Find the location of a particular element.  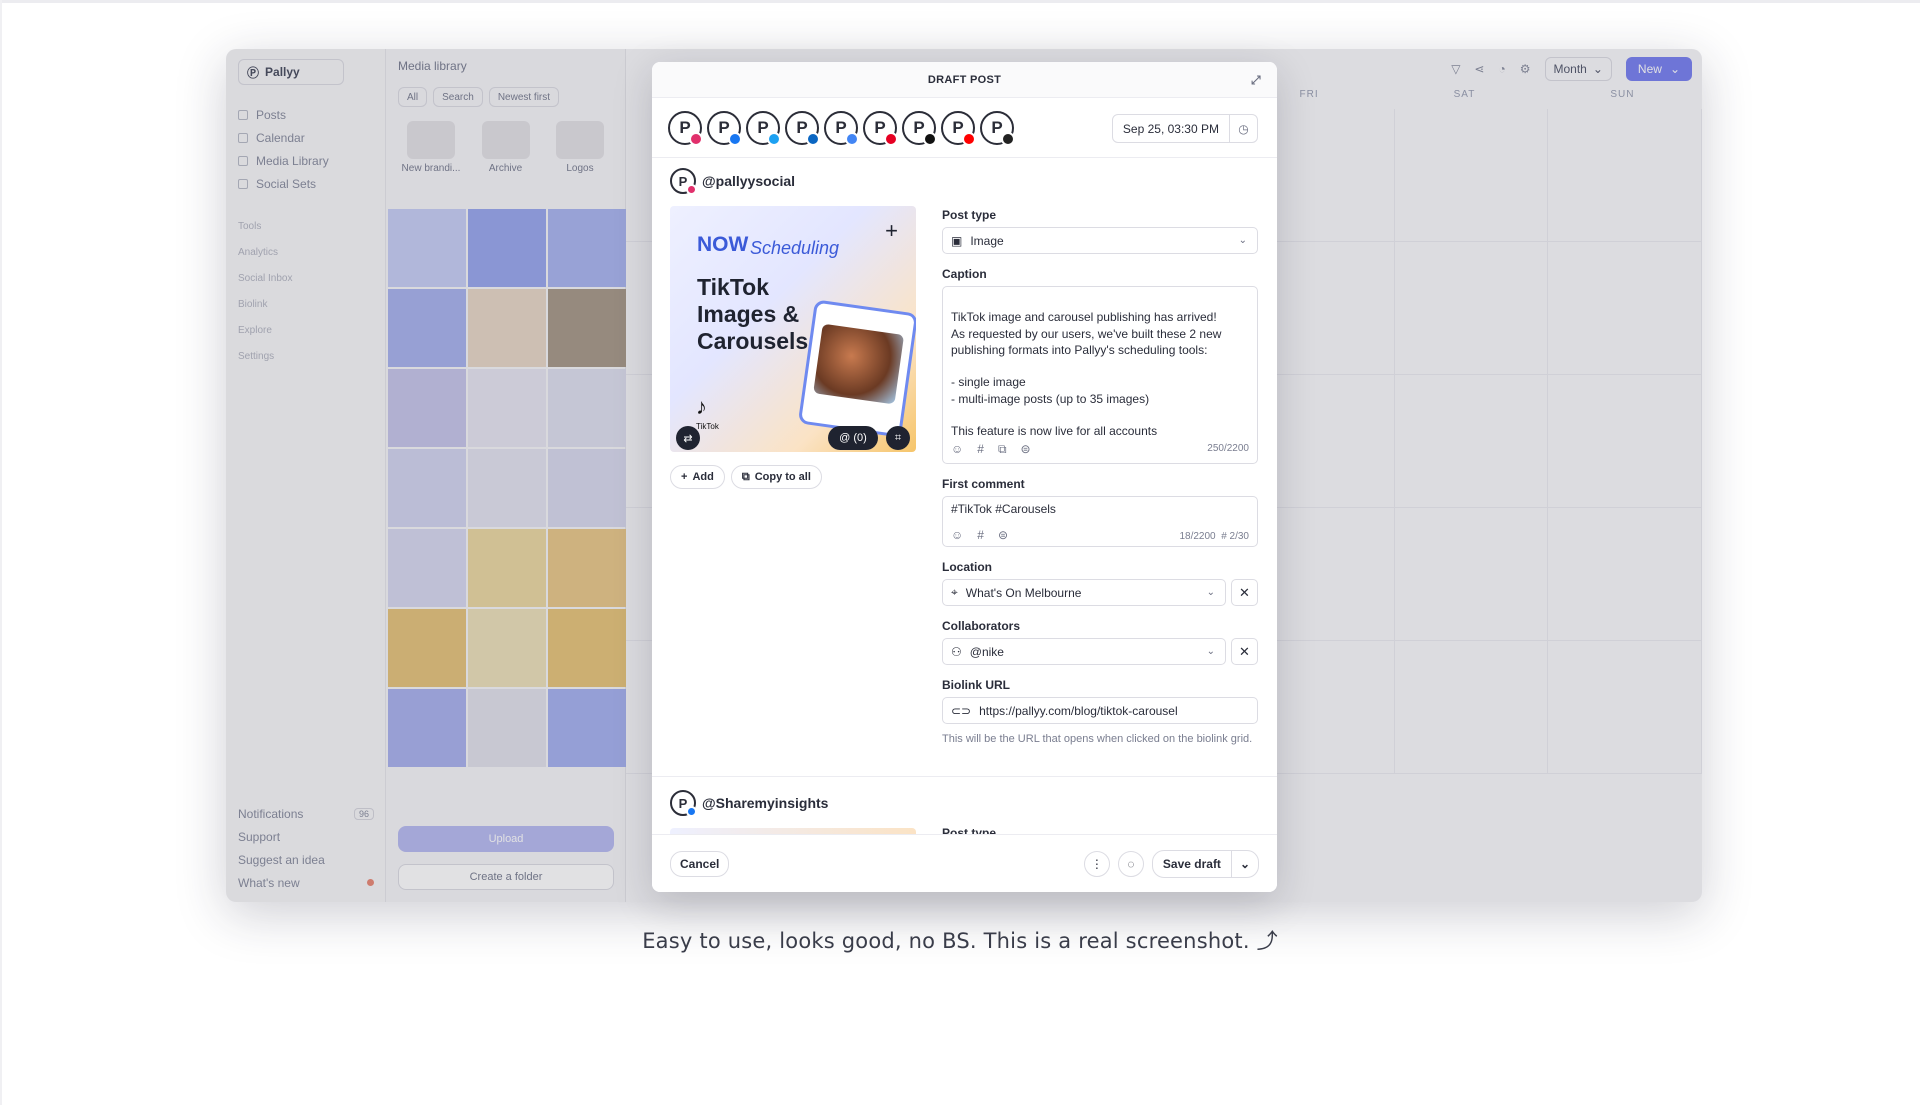

account-divider is located at coordinates (964, 776).